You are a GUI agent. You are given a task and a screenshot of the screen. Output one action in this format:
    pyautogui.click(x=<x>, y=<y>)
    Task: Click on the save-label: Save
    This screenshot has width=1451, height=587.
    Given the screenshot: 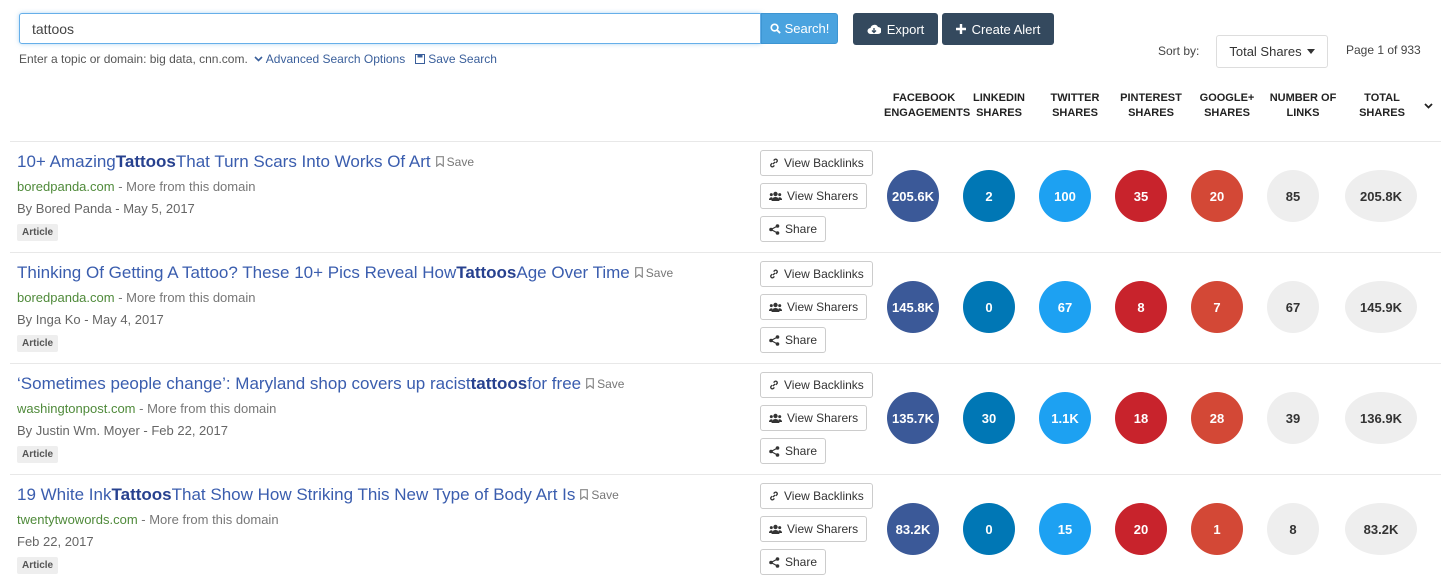 What is the action you would take?
    pyautogui.click(x=460, y=161)
    